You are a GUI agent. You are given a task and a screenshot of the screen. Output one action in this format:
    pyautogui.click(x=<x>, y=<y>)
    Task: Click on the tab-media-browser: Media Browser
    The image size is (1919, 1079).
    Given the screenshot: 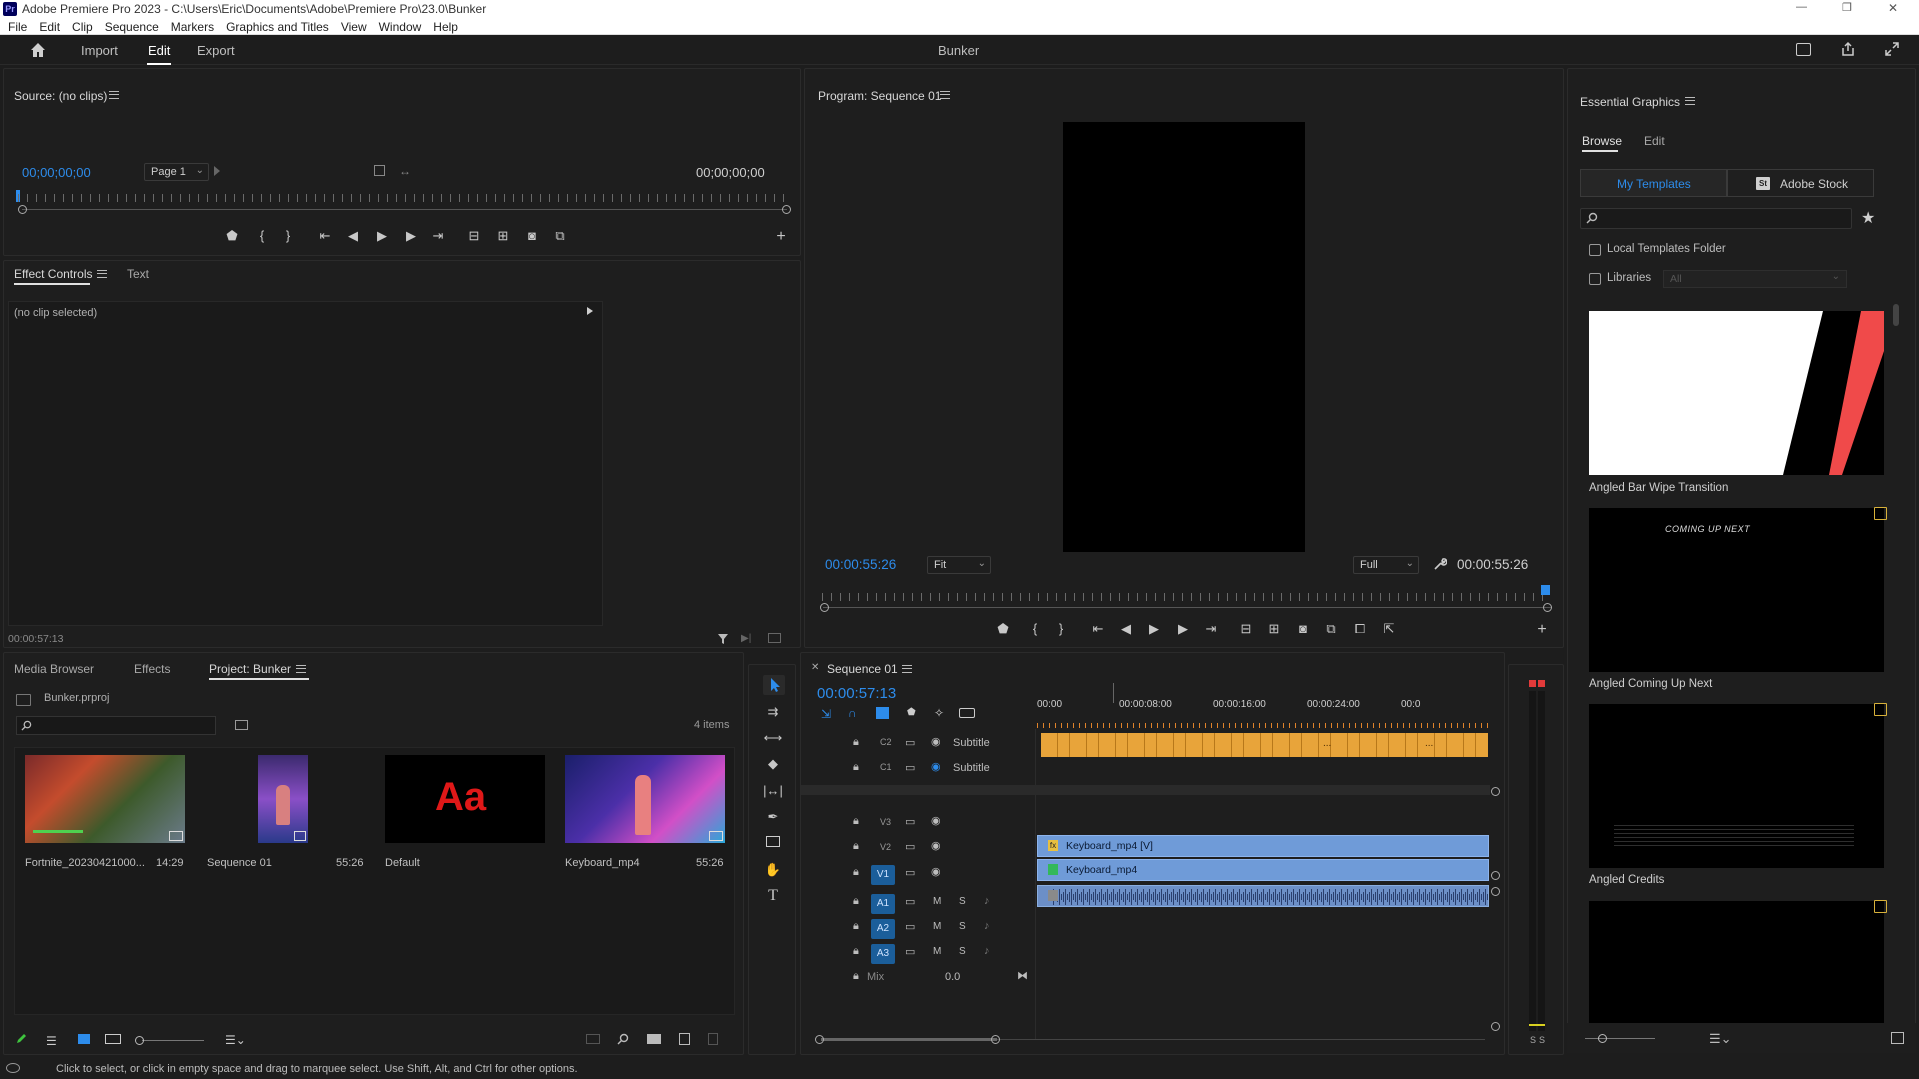 What is the action you would take?
    pyautogui.click(x=54, y=669)
    